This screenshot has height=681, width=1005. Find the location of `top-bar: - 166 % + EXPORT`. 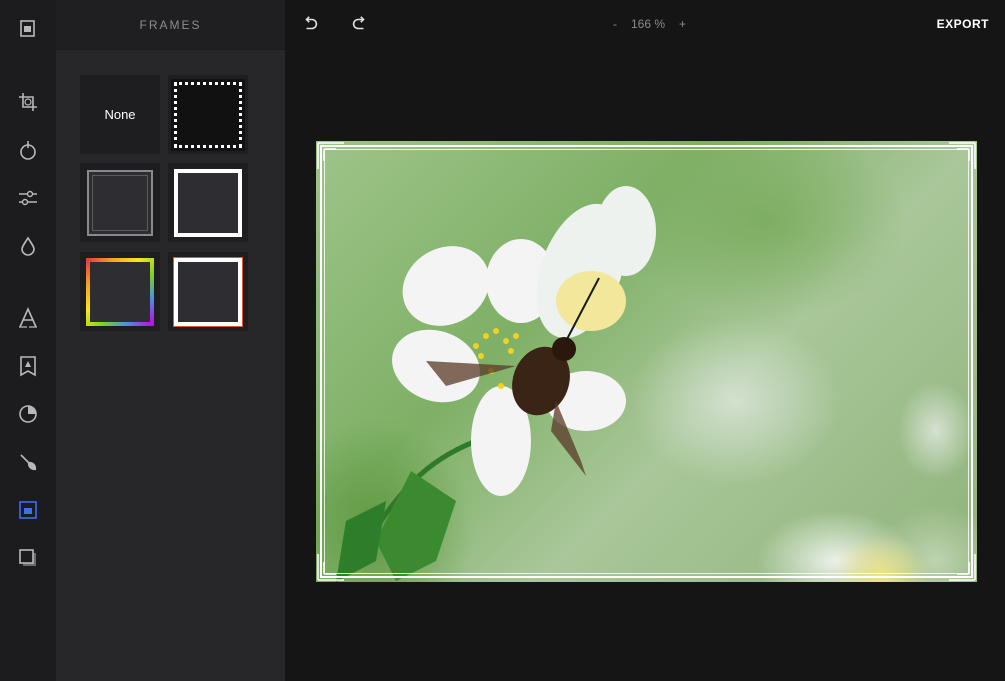

top-bar: - 166 % + EXPORT is located at coordinates (645, 25).